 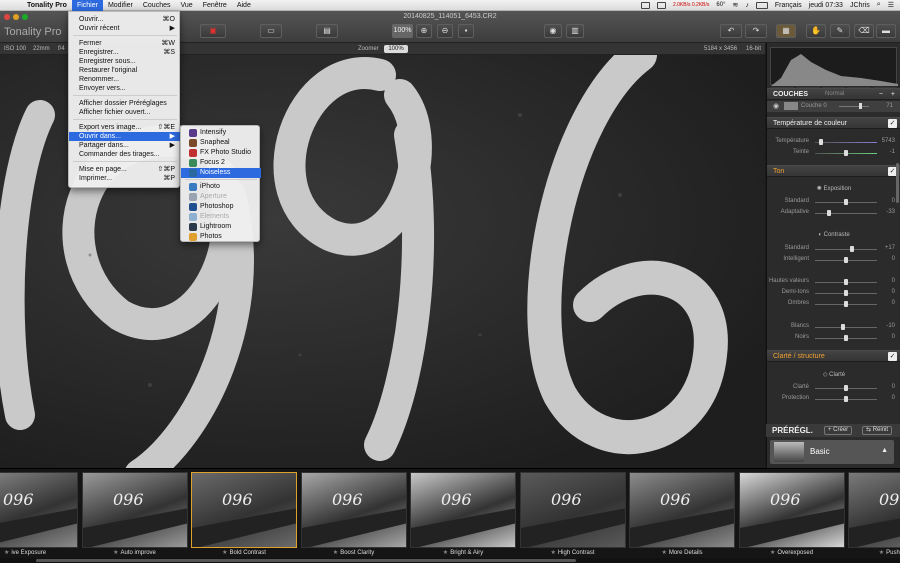 I want to click on submenu-item-lightroom: Lightroom, so click(x=221, y=227).